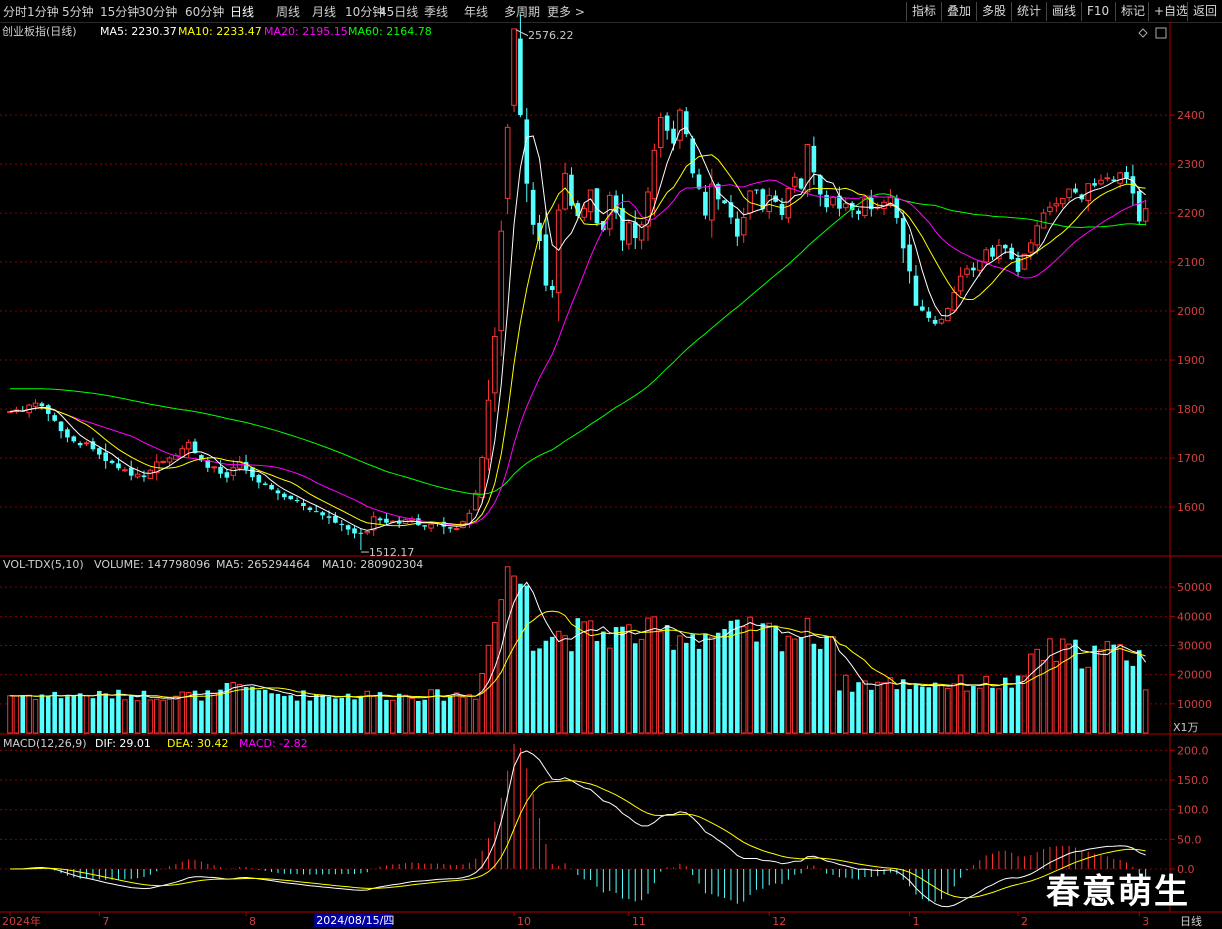 This screenshot has width=1222, height=929. Describe the element at coordinates (355, 920) in the screenshot. I see `date-cursor-label: 2024/08/15/四` at that location.